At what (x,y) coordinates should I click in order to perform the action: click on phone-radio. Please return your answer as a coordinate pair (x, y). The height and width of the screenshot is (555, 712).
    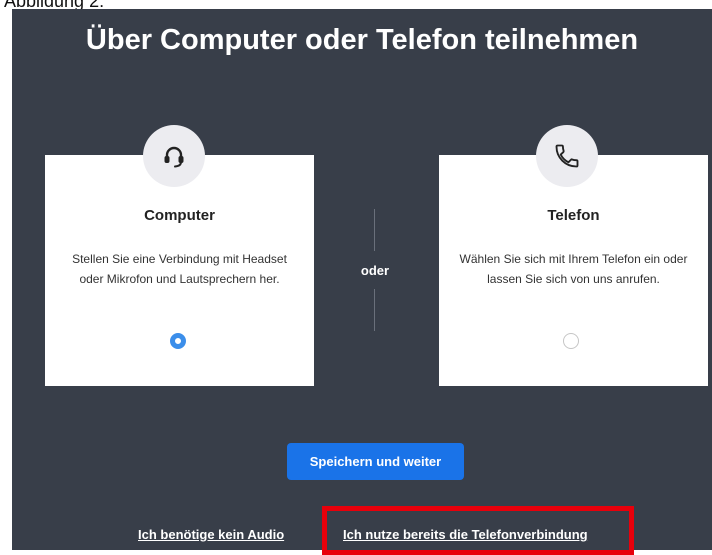
    Looking at the image, I should click on (571, 341).